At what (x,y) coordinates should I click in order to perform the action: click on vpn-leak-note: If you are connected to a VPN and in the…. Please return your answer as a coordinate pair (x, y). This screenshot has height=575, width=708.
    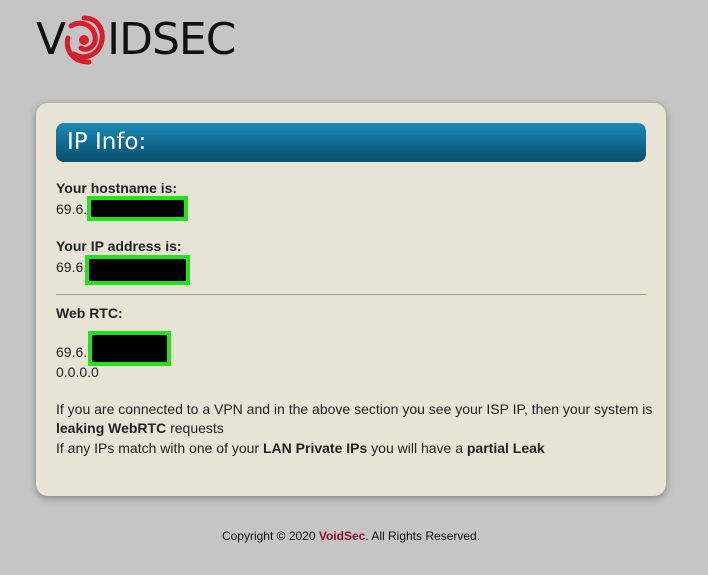
    Looking at the image, I should click on (356, 419).